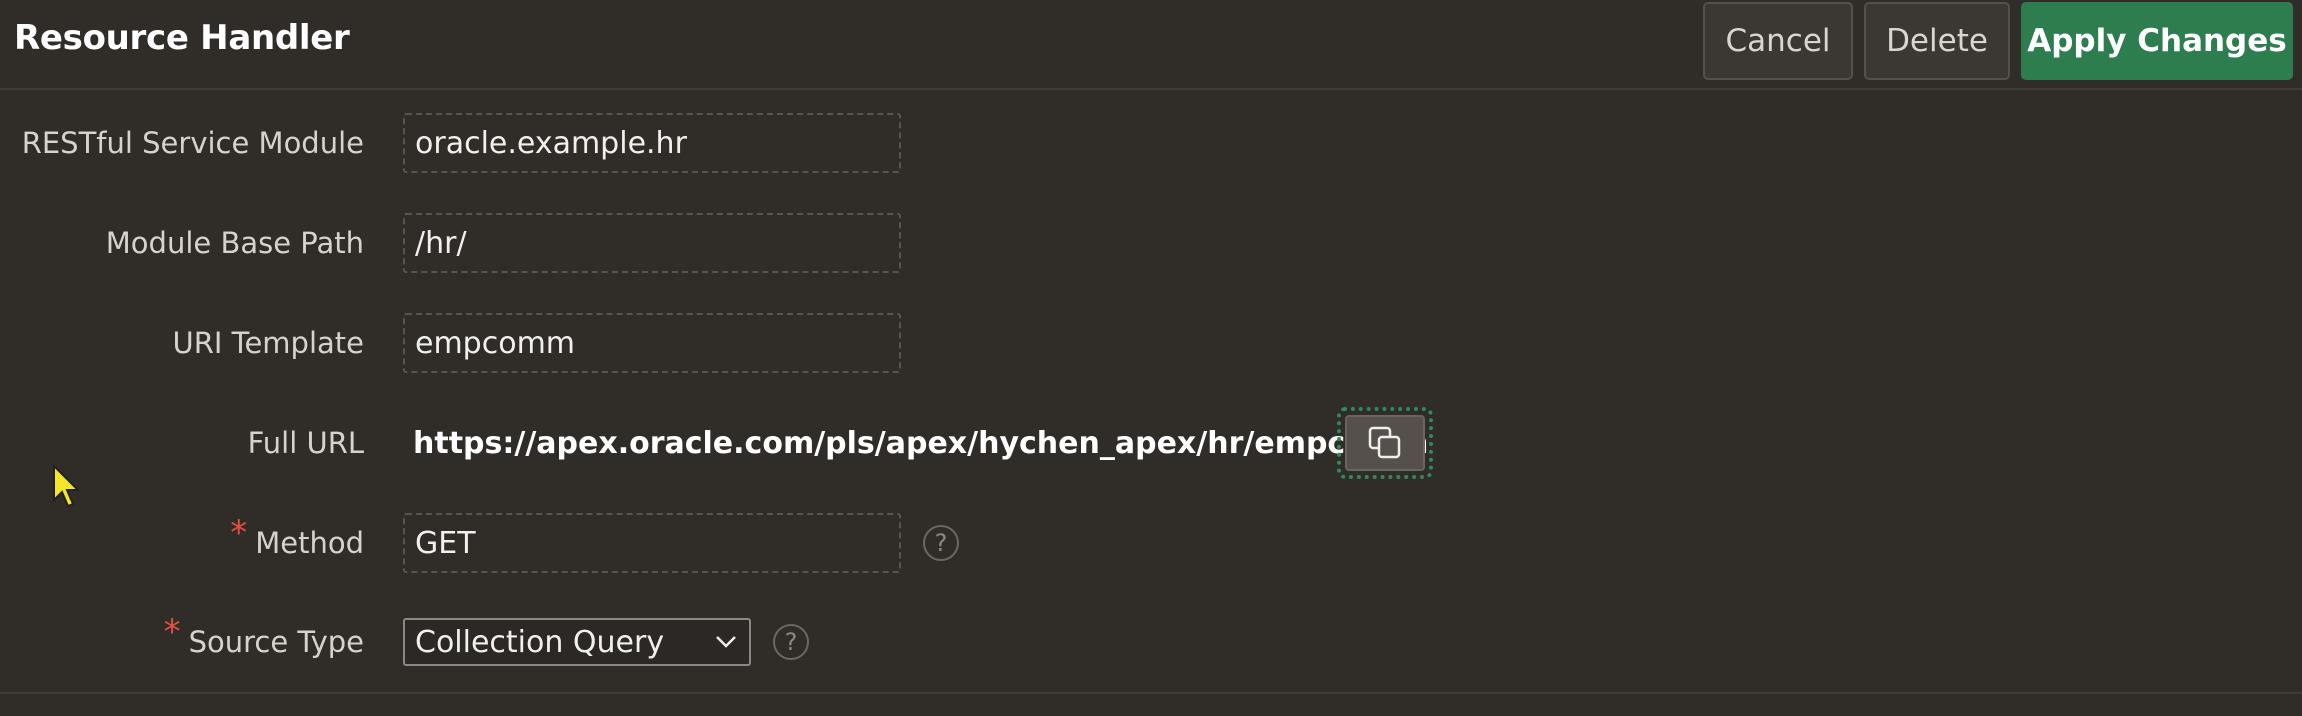 Image resolution: width=2302 pixels, height=716 pixels. I want to click on apply-changes-button: Apply Changes, so click(2157, 41).